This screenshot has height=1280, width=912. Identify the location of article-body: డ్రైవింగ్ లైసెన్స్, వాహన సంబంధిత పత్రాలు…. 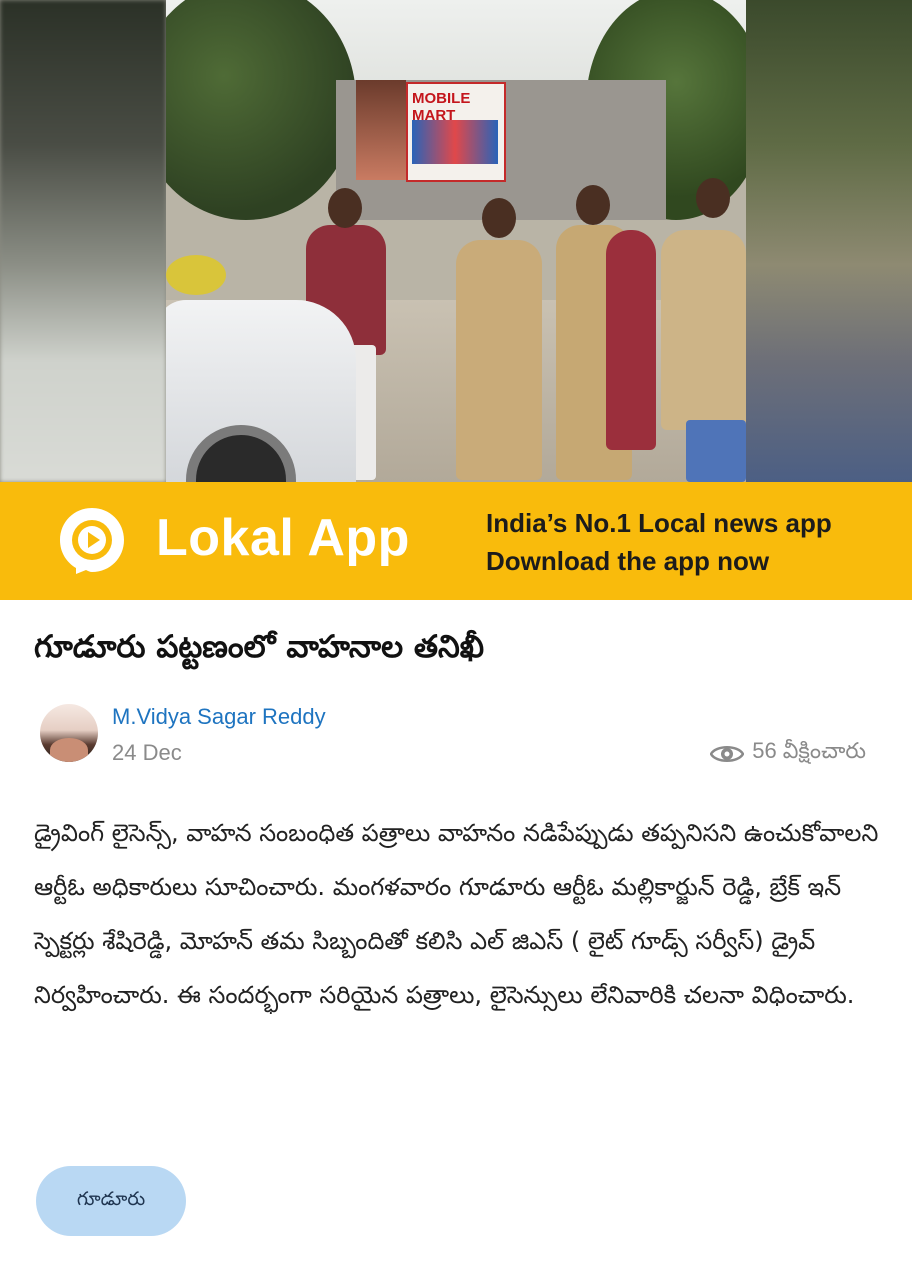
(456, 914).